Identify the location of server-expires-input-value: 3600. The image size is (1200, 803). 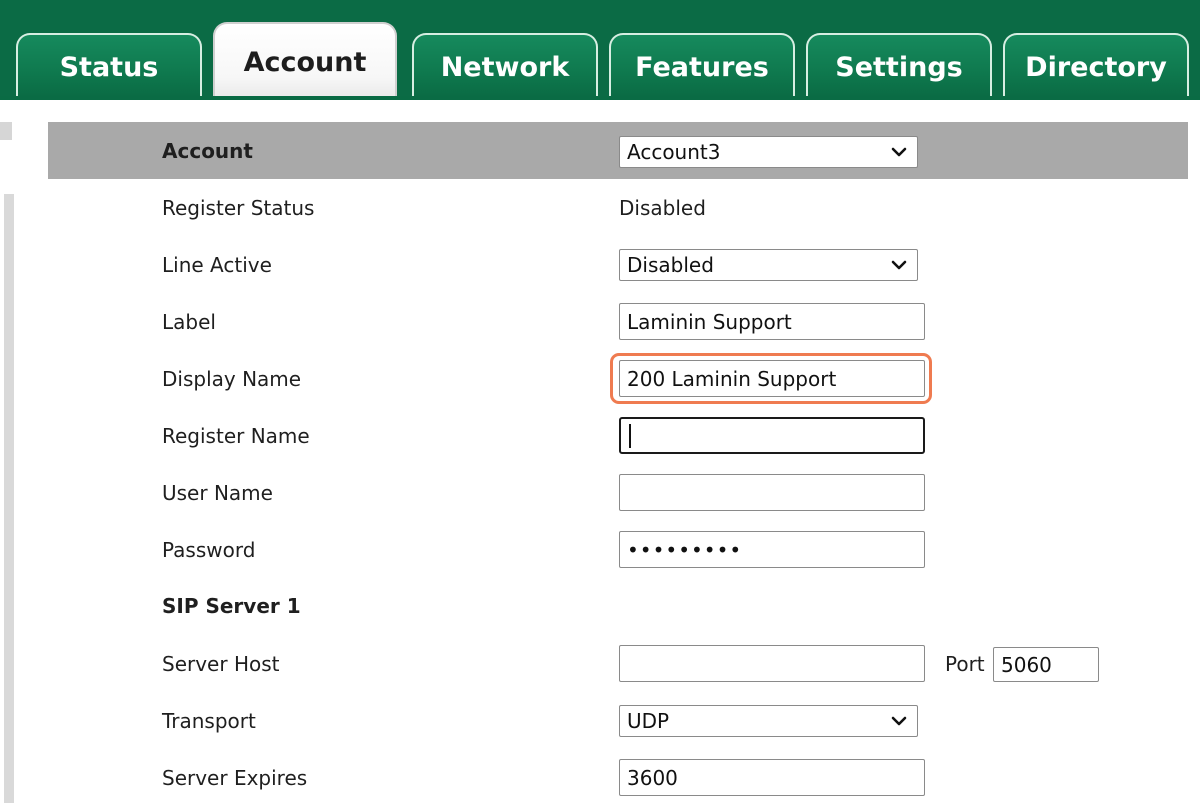
(652, 777).